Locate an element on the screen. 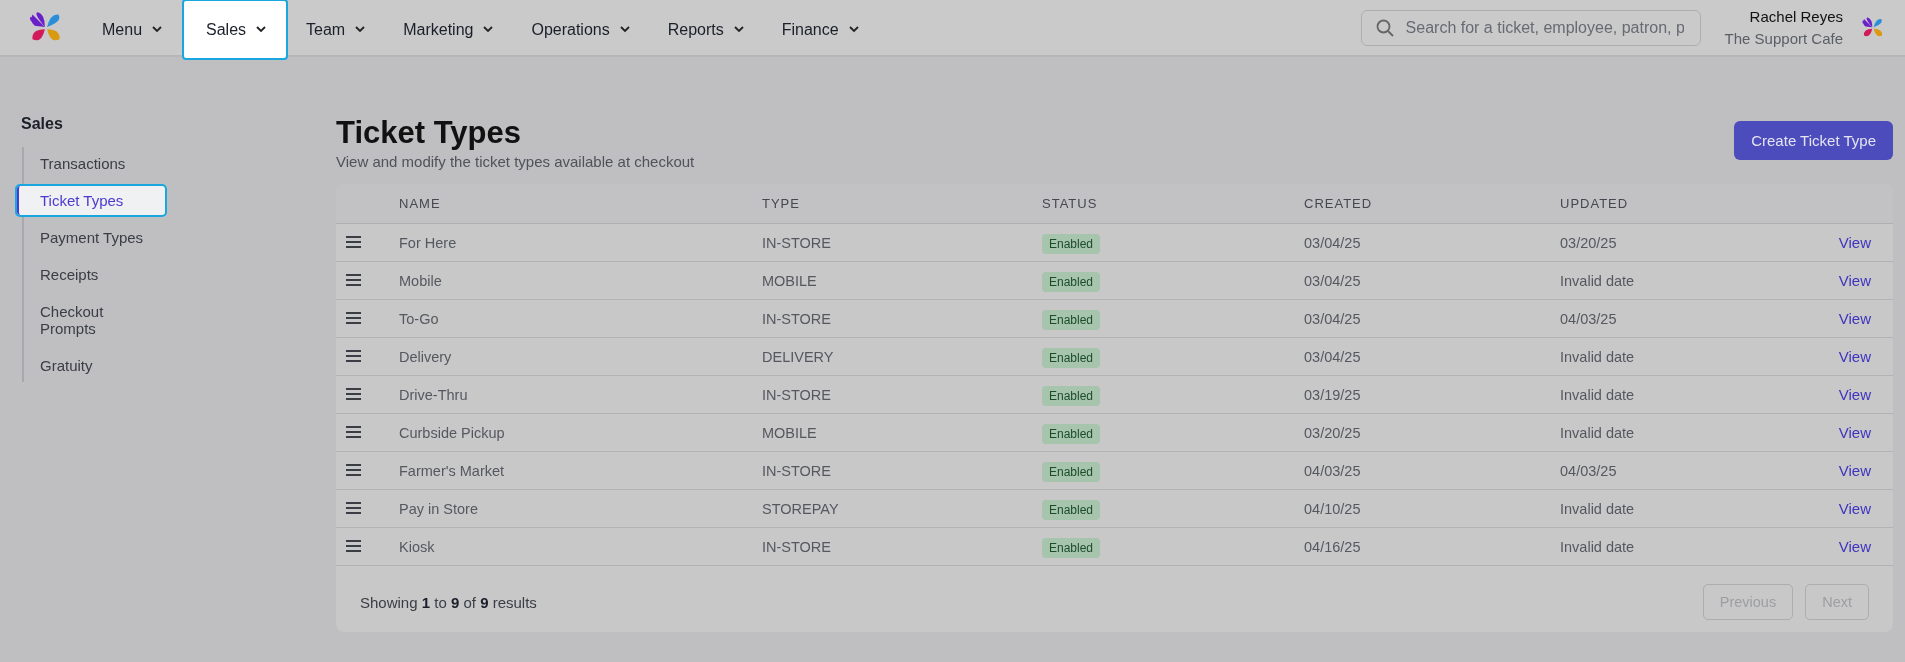 This screenshot has height=662, width=1905. sidebar-title: Sales is located at coordinates (42, 124).